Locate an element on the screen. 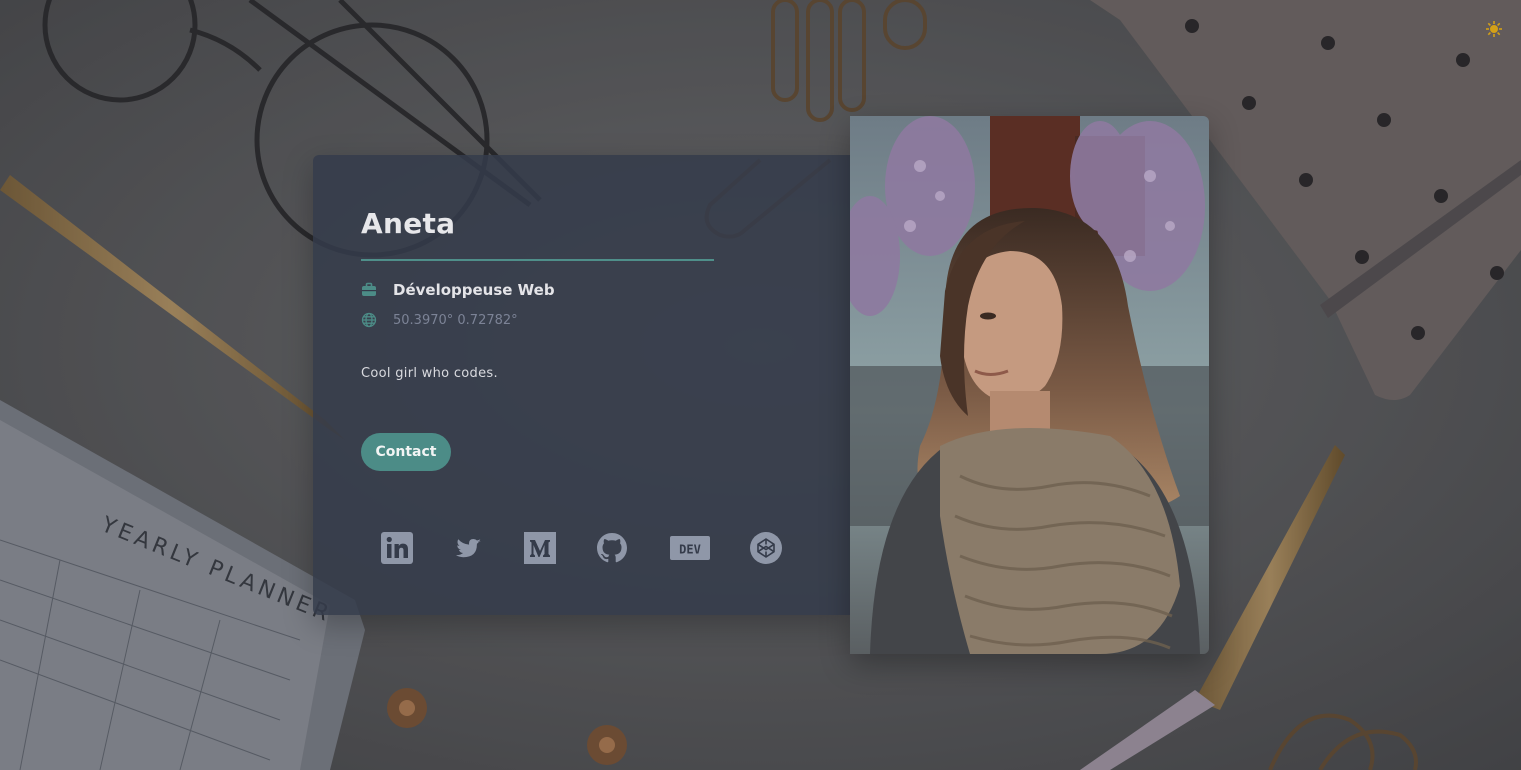  name-divider is located at coordinates (537, 260).